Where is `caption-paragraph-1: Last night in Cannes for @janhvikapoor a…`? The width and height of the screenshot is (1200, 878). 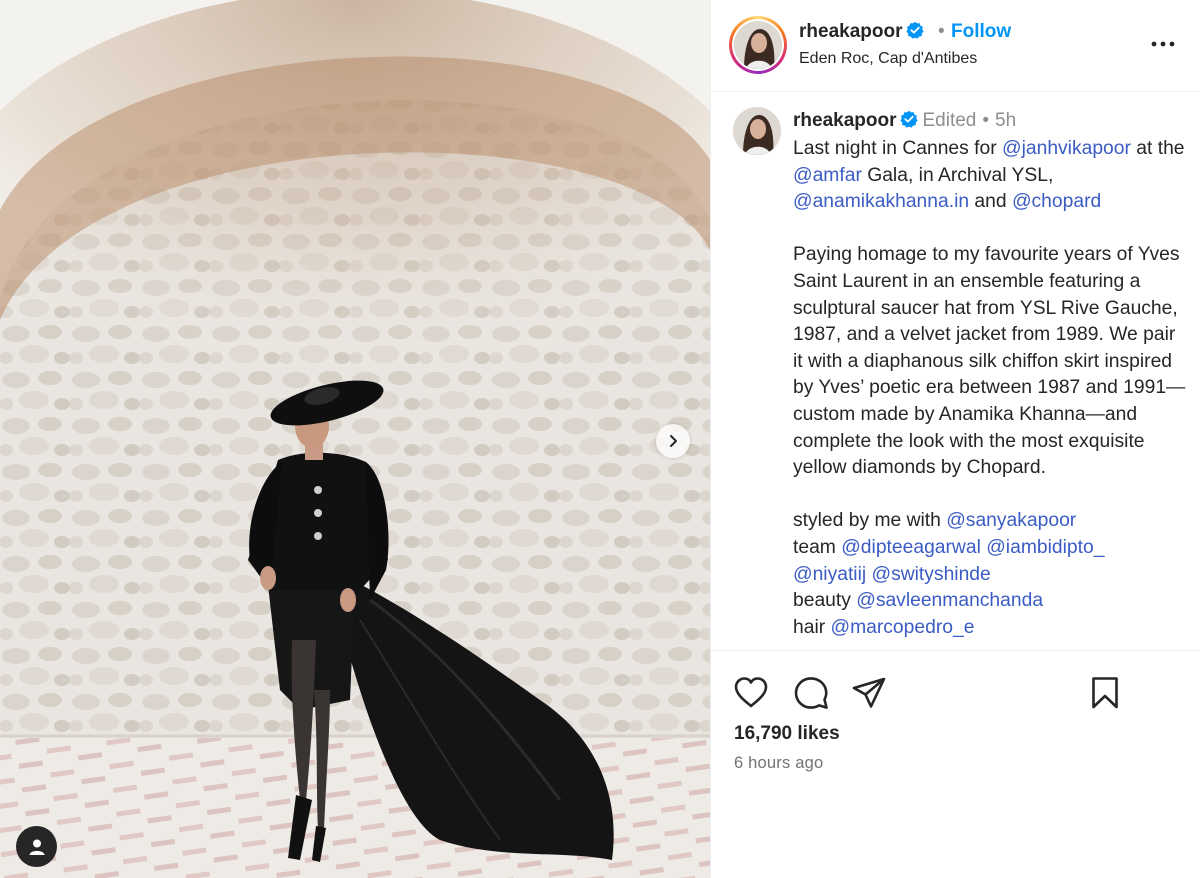 caption-paragraph-1: Last night in Cannes for @janhvikapoor a… is located at coordinates (990, 176).